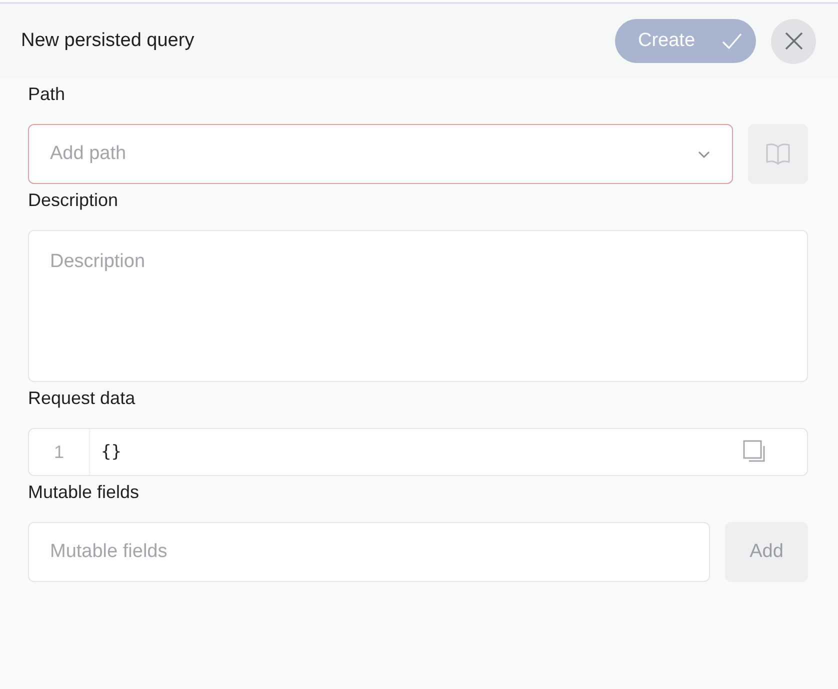 The width and height of the screenshot is (838, 689). What do you see at coordinates (84, 492) in the screenshot?
I see `field-label: Mutable fields` at bounding box center [84, 492].